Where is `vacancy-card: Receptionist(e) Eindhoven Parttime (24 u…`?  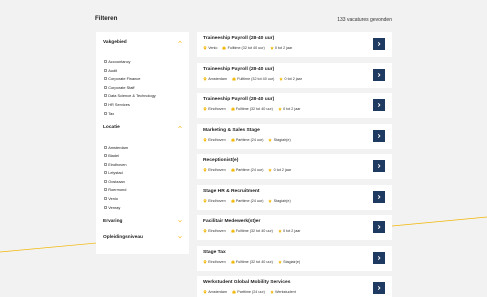
vacancy-card: Receptionist(e) Eindhoven Parttime (24 u… is located at coordinates (294, 166).